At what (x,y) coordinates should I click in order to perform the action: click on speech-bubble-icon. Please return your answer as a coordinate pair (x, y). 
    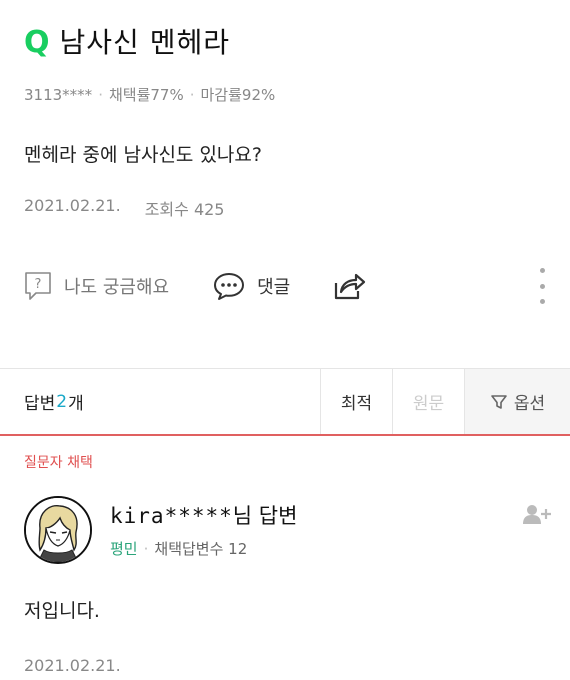
    Looking at the image, I should click on (229, 286).